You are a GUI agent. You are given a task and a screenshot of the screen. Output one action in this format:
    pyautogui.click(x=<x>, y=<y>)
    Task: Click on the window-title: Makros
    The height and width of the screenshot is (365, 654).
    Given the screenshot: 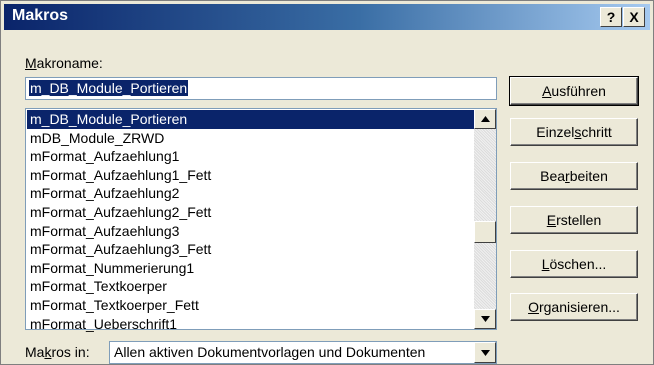 What is the action you would take?
    pyautogui.click(x=40, y=15)
    